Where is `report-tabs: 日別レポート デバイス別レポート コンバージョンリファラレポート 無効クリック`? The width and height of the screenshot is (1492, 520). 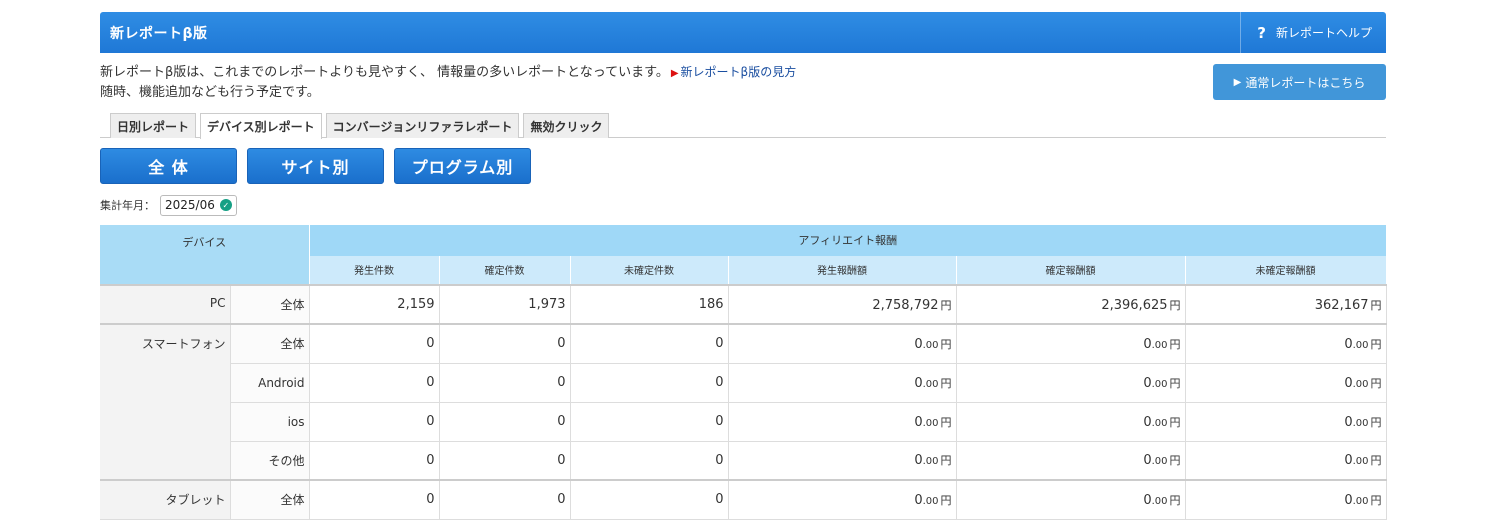 report-tabs: 日別レポート デバイス別レポート コンバージョンリファラレポート 無効クリック is located at coordinates (743, 126).